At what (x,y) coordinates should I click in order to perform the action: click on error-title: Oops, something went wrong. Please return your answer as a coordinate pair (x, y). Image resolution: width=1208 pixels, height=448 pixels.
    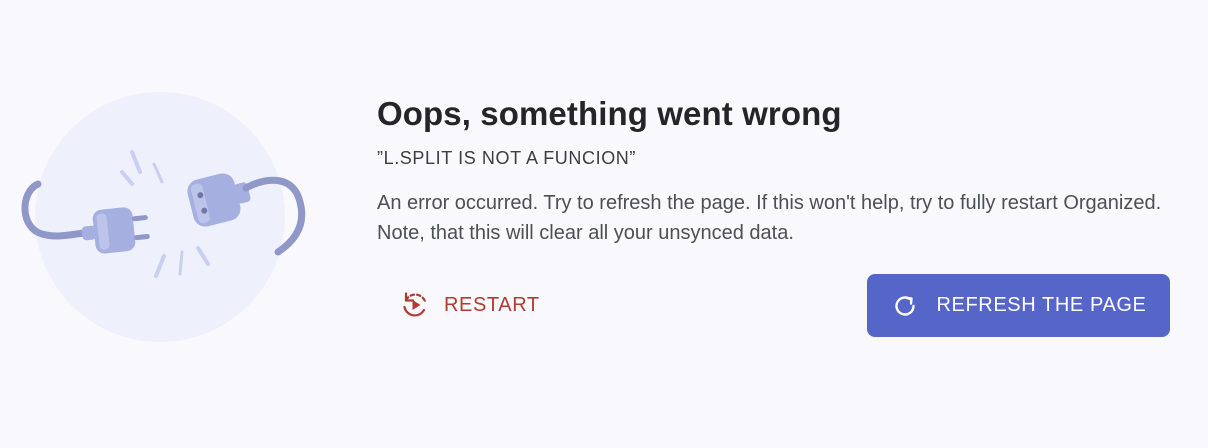
    Looking at the image, I should click on (609, 113).